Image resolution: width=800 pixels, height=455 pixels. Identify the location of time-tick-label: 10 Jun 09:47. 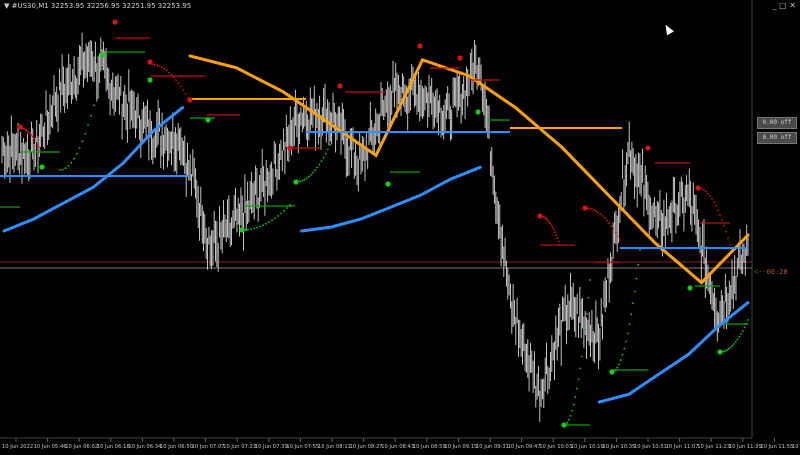
(524, 447).